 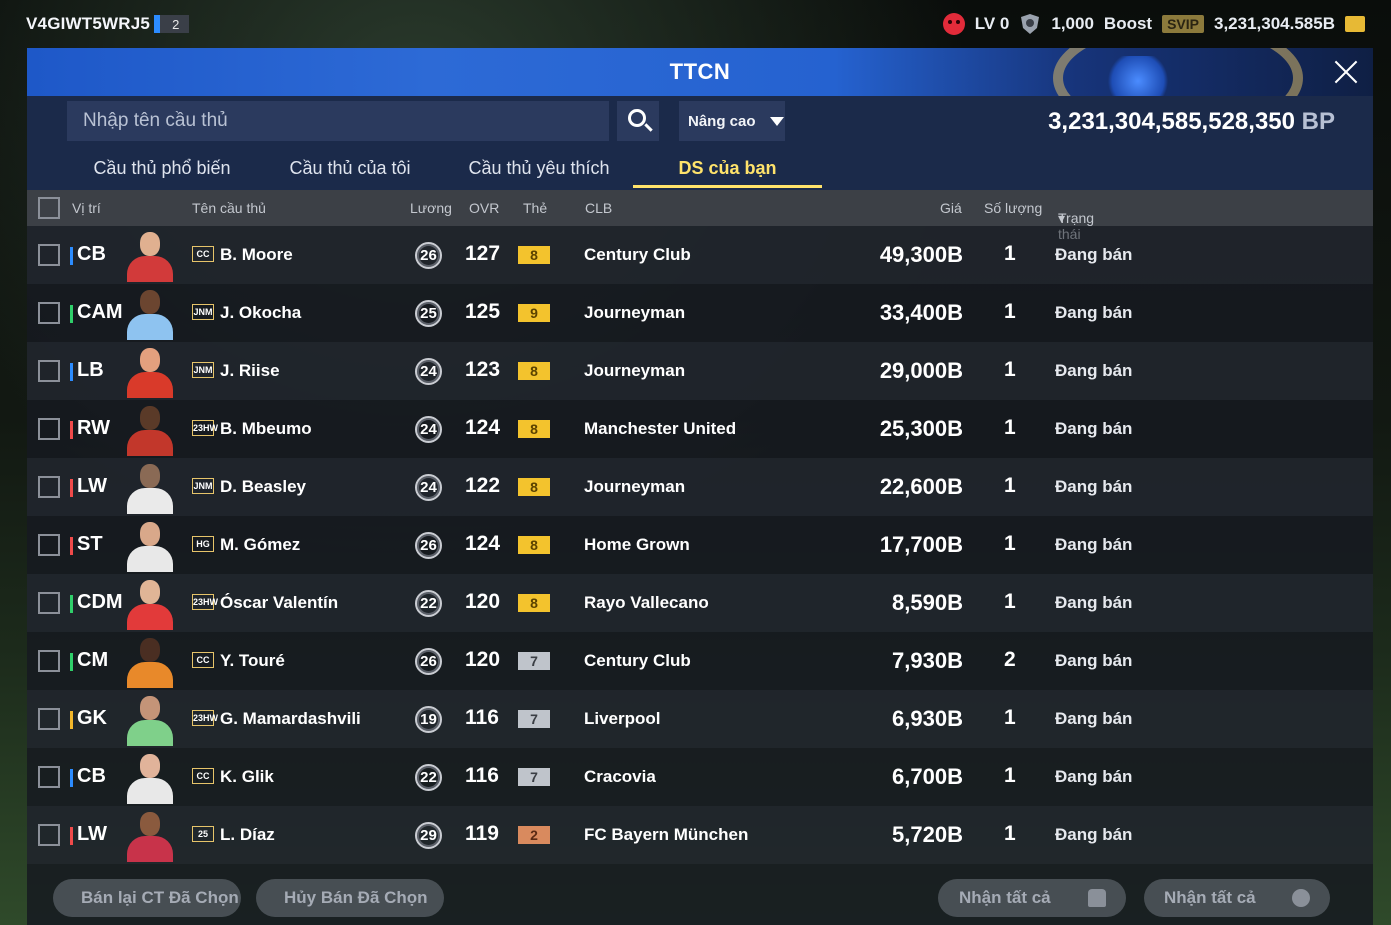 What do you see at coordinates (229, 208) in the screenshot?
I see `col-name: Tên cầu thủ` at bounding box center [229, 208].